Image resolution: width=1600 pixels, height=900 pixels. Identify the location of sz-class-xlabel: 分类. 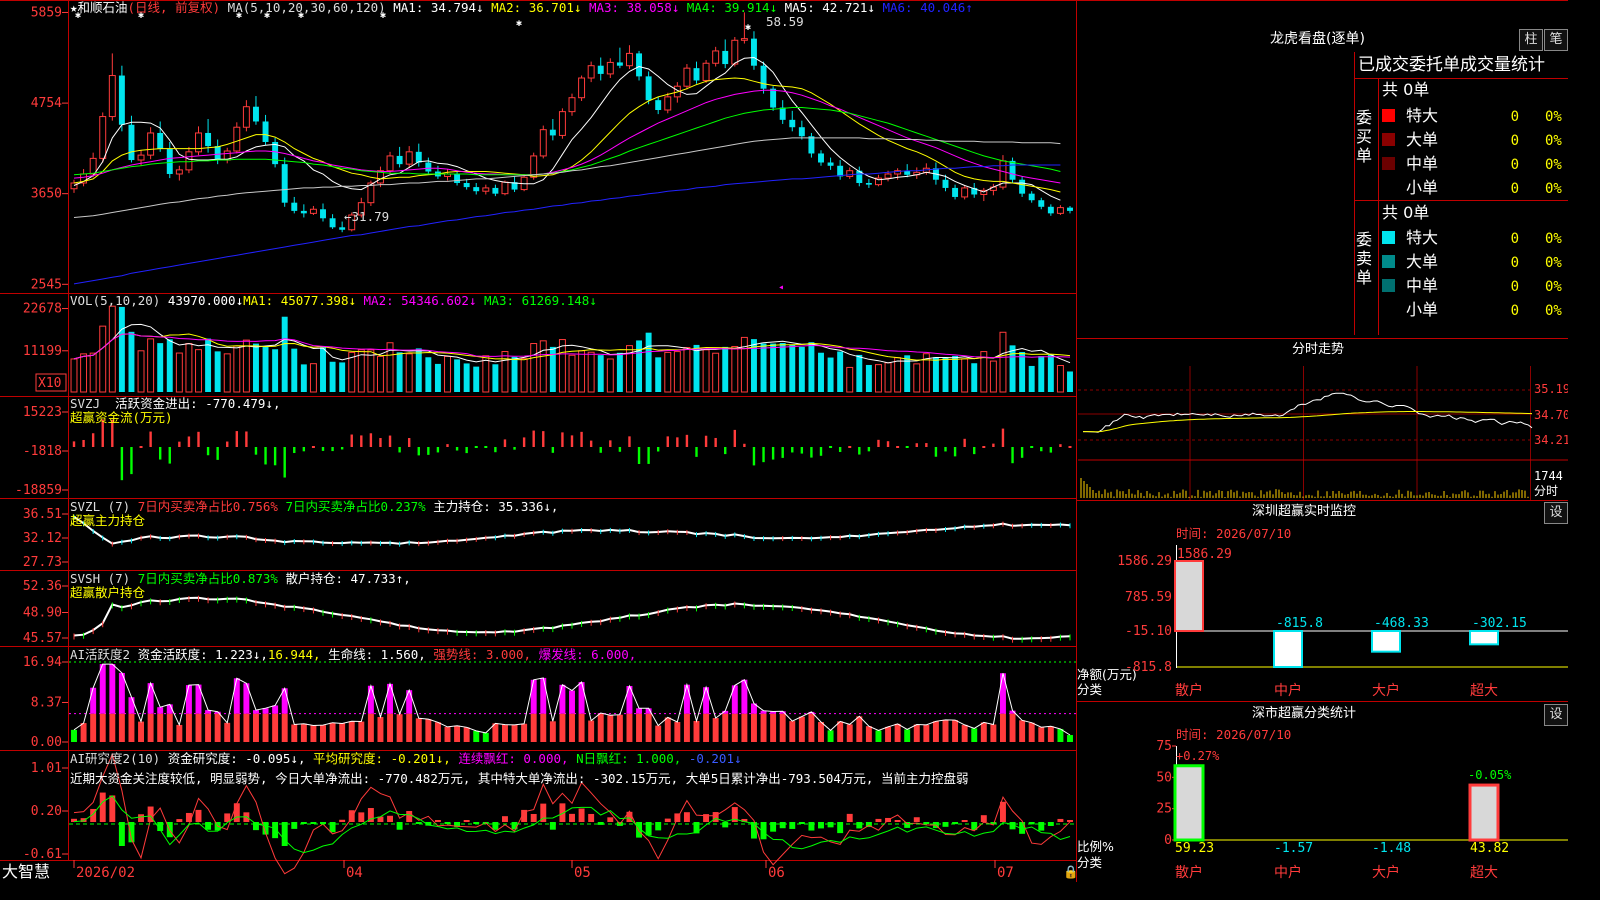
(1090, 862).